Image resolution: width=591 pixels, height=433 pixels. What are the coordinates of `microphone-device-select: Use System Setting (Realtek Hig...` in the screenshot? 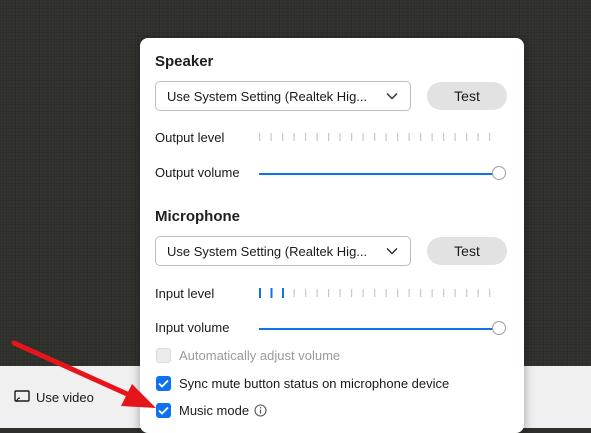 It's located at (283, 251).